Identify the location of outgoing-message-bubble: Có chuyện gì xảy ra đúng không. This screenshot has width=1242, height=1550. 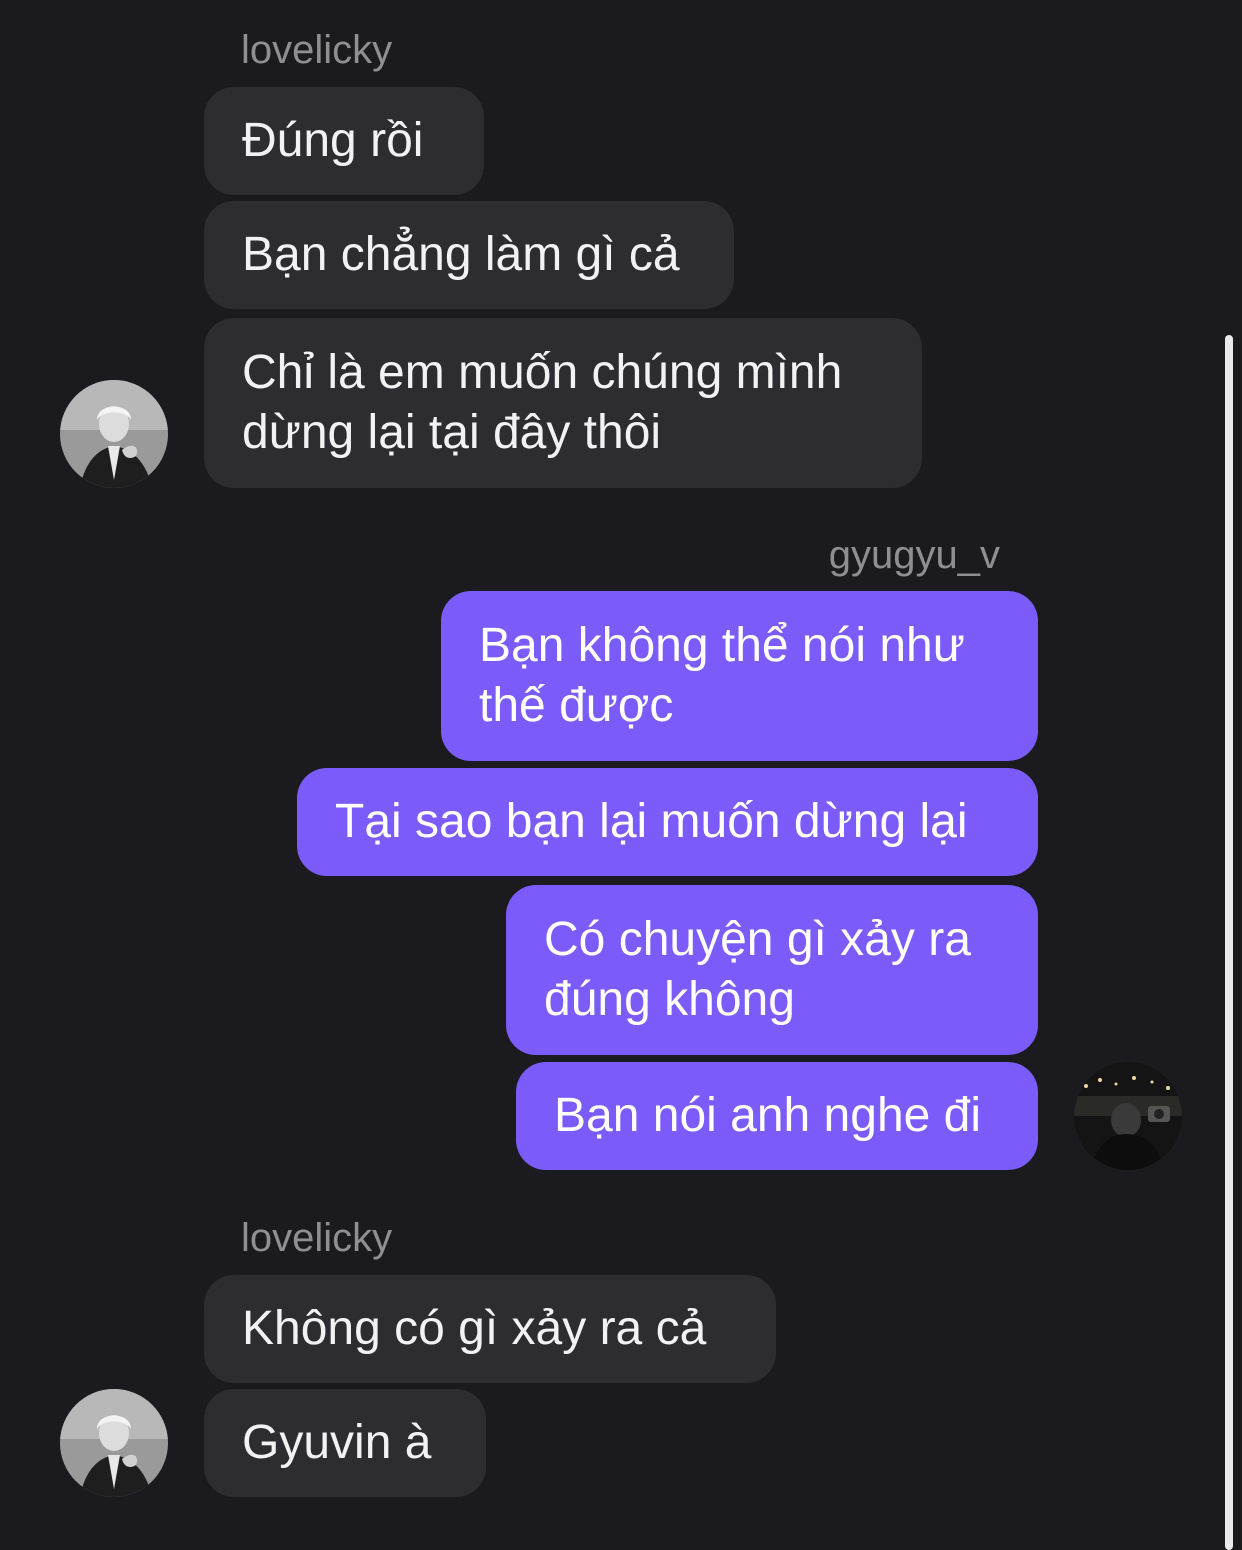
(772, 970).